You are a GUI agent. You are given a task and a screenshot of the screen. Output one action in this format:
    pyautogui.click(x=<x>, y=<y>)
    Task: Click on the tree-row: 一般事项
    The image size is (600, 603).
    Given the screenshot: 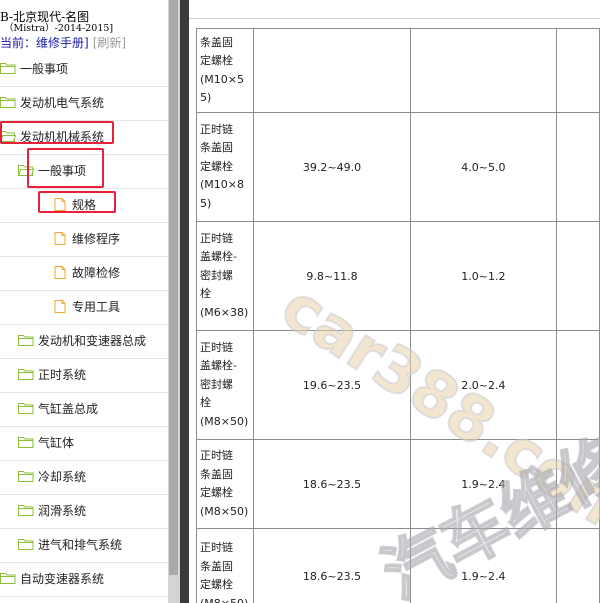 What is the action you would take?
    pyautogui.click(x=84, y=69)
    